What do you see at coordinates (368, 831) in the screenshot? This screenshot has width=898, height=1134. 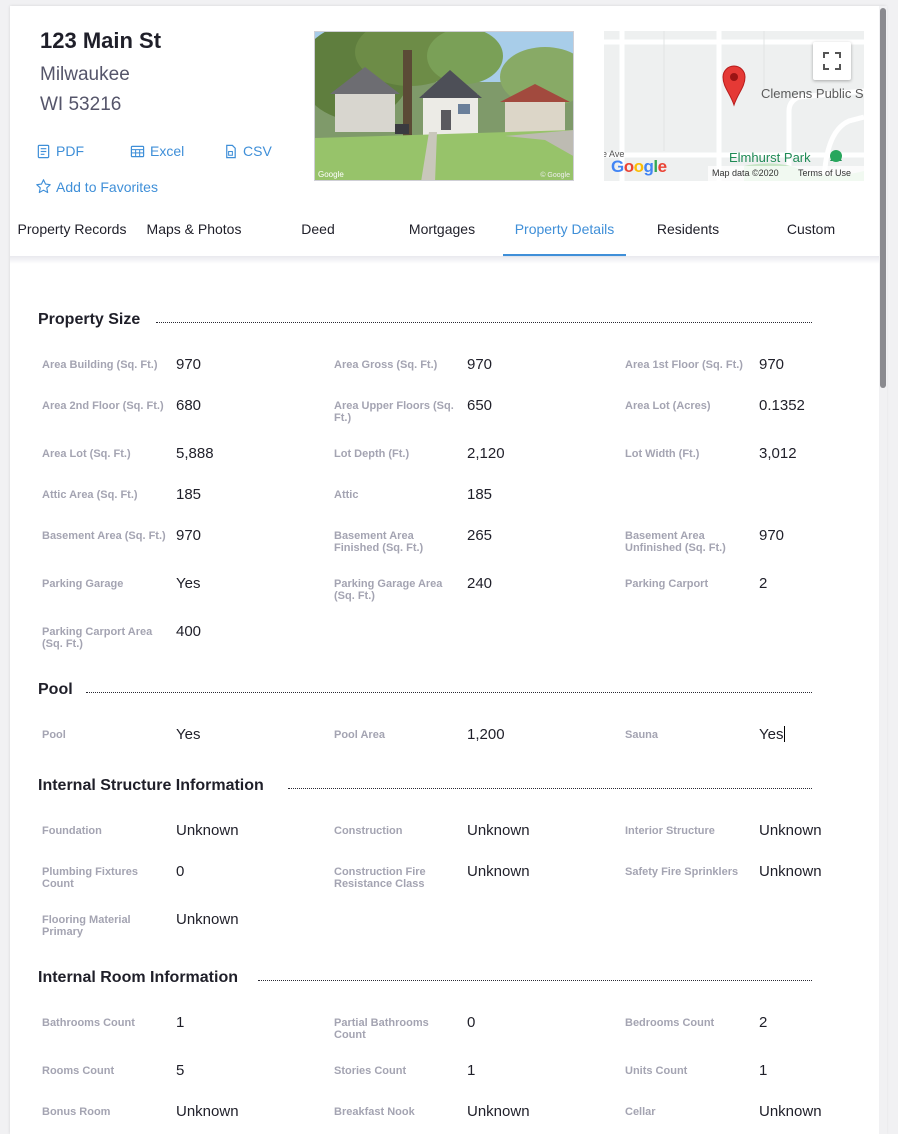 I see `field-label: Construction` at bounding box center [368, 831].